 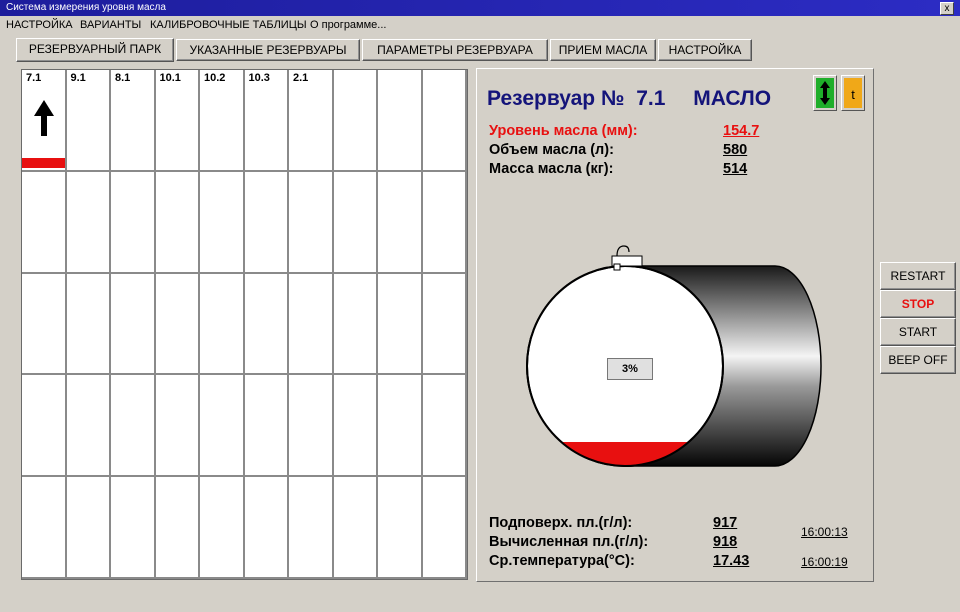 What do you see at coordinates (86, 7) in the screenshot?
I see `window-title: Система измерения уровня масла` at bounding box center [86, 7].